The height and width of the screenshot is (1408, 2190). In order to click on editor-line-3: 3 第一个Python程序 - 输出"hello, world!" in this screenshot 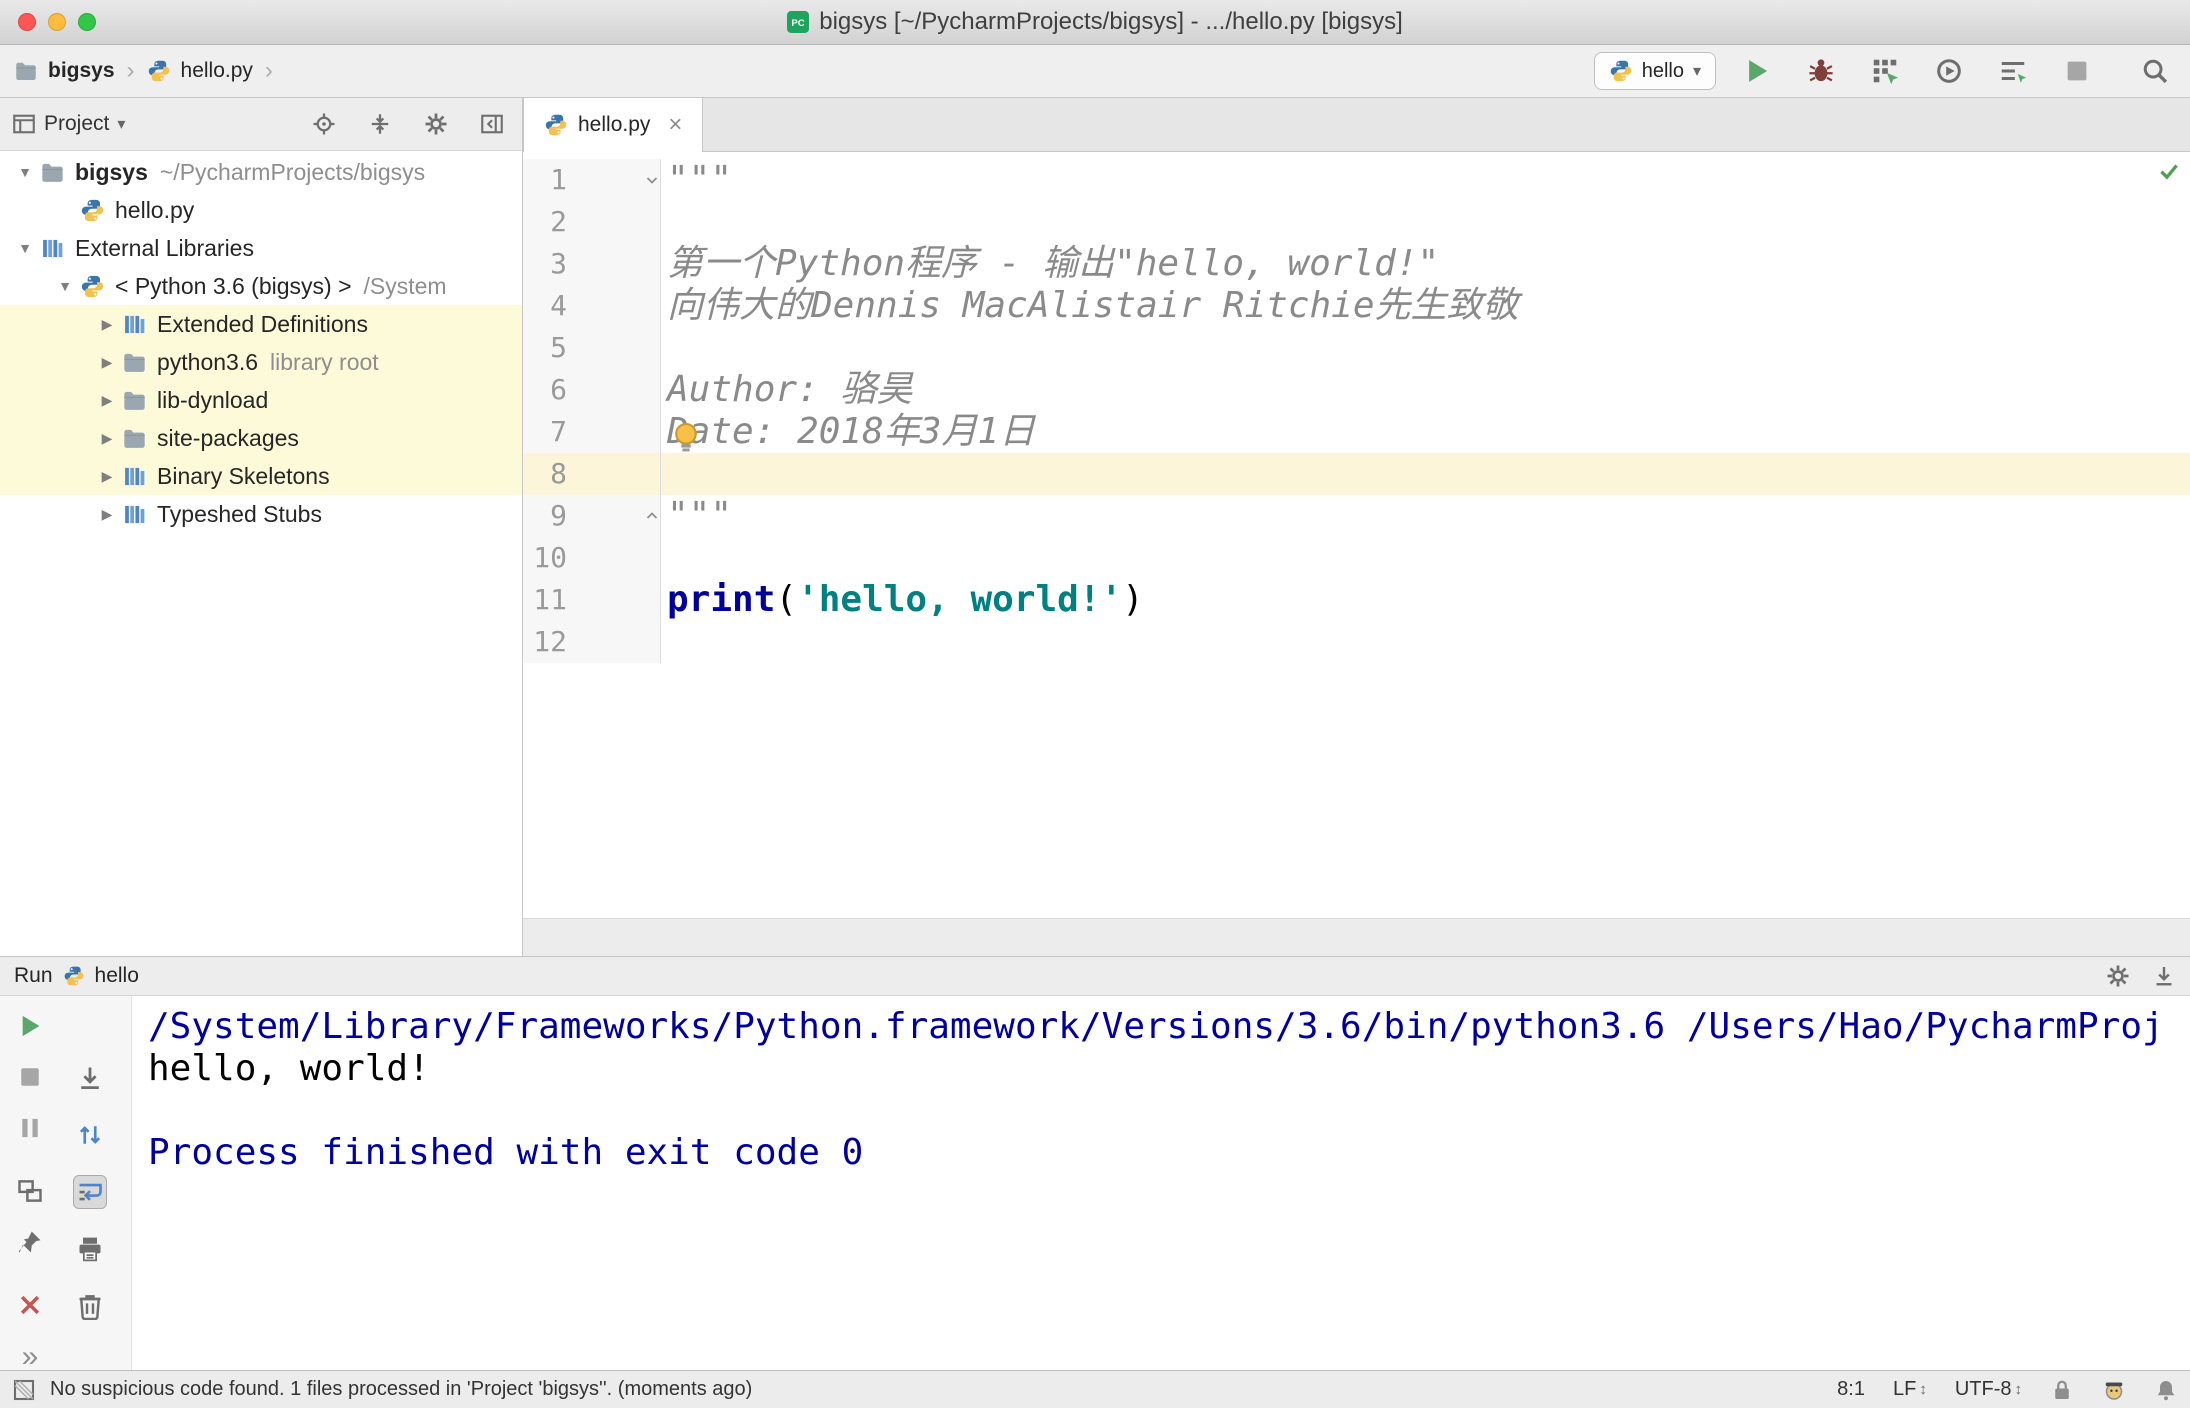, I will do `click(1356, 264)`.